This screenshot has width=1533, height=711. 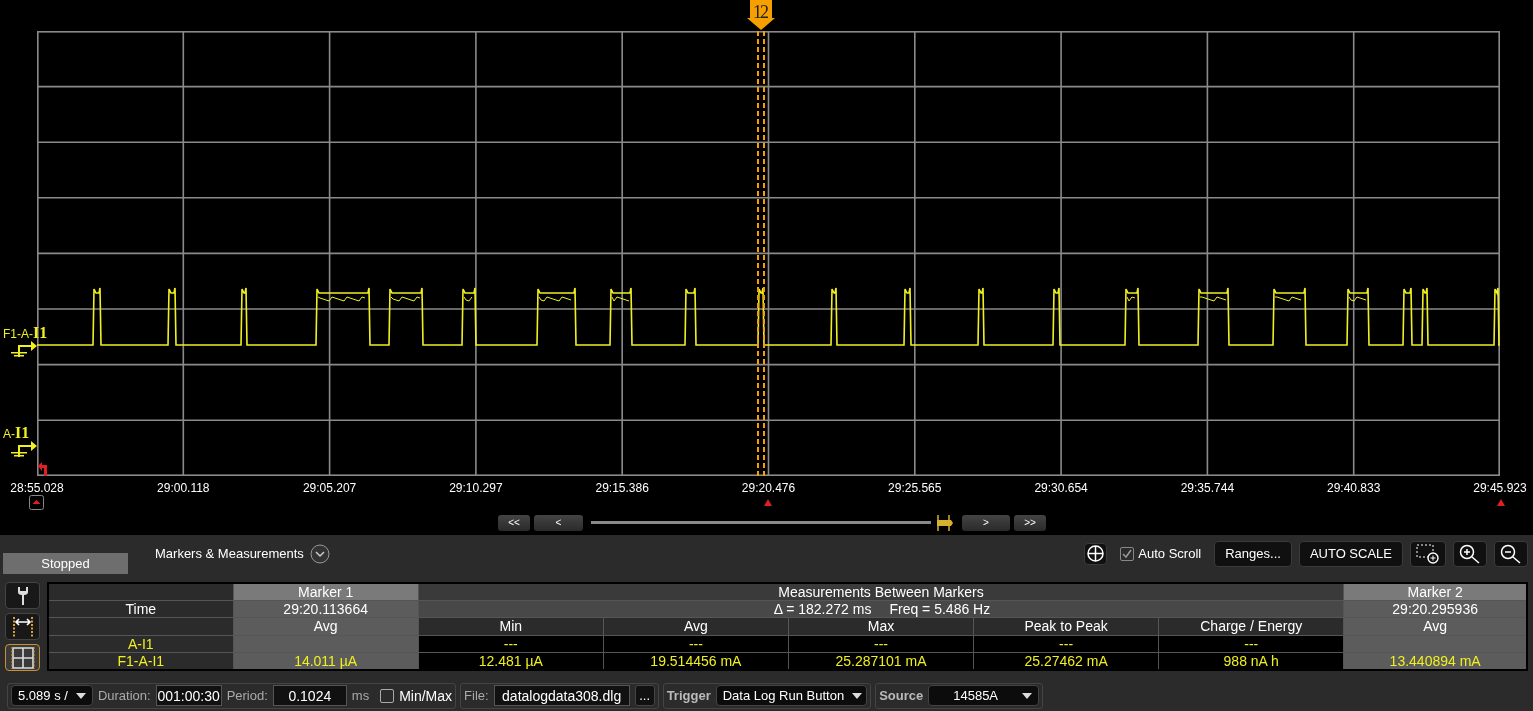 I want to click on scroll-thumb, so click(x=944, y=522).